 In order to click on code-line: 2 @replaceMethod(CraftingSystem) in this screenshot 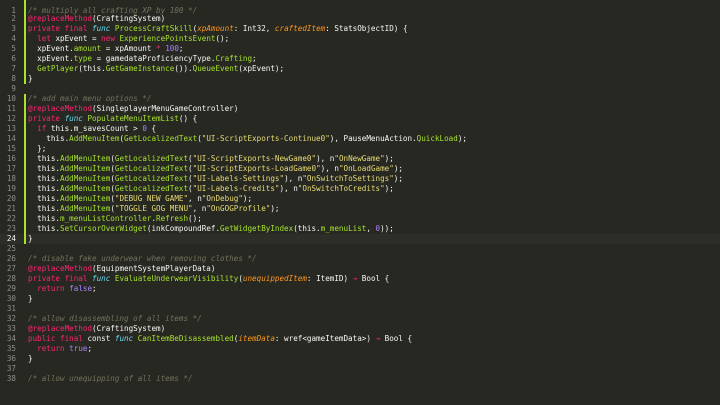, I will do `click(360, 19)`.